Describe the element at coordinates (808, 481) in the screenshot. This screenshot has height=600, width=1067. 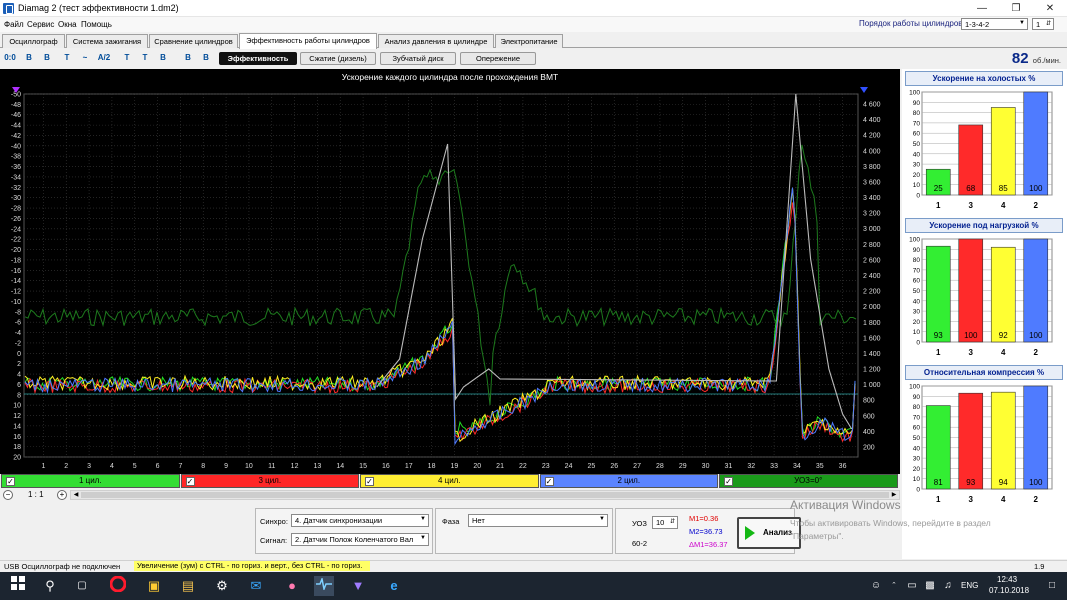
I see `cylinder-toggle-5: ✓ УОЗ=0°` at that location.